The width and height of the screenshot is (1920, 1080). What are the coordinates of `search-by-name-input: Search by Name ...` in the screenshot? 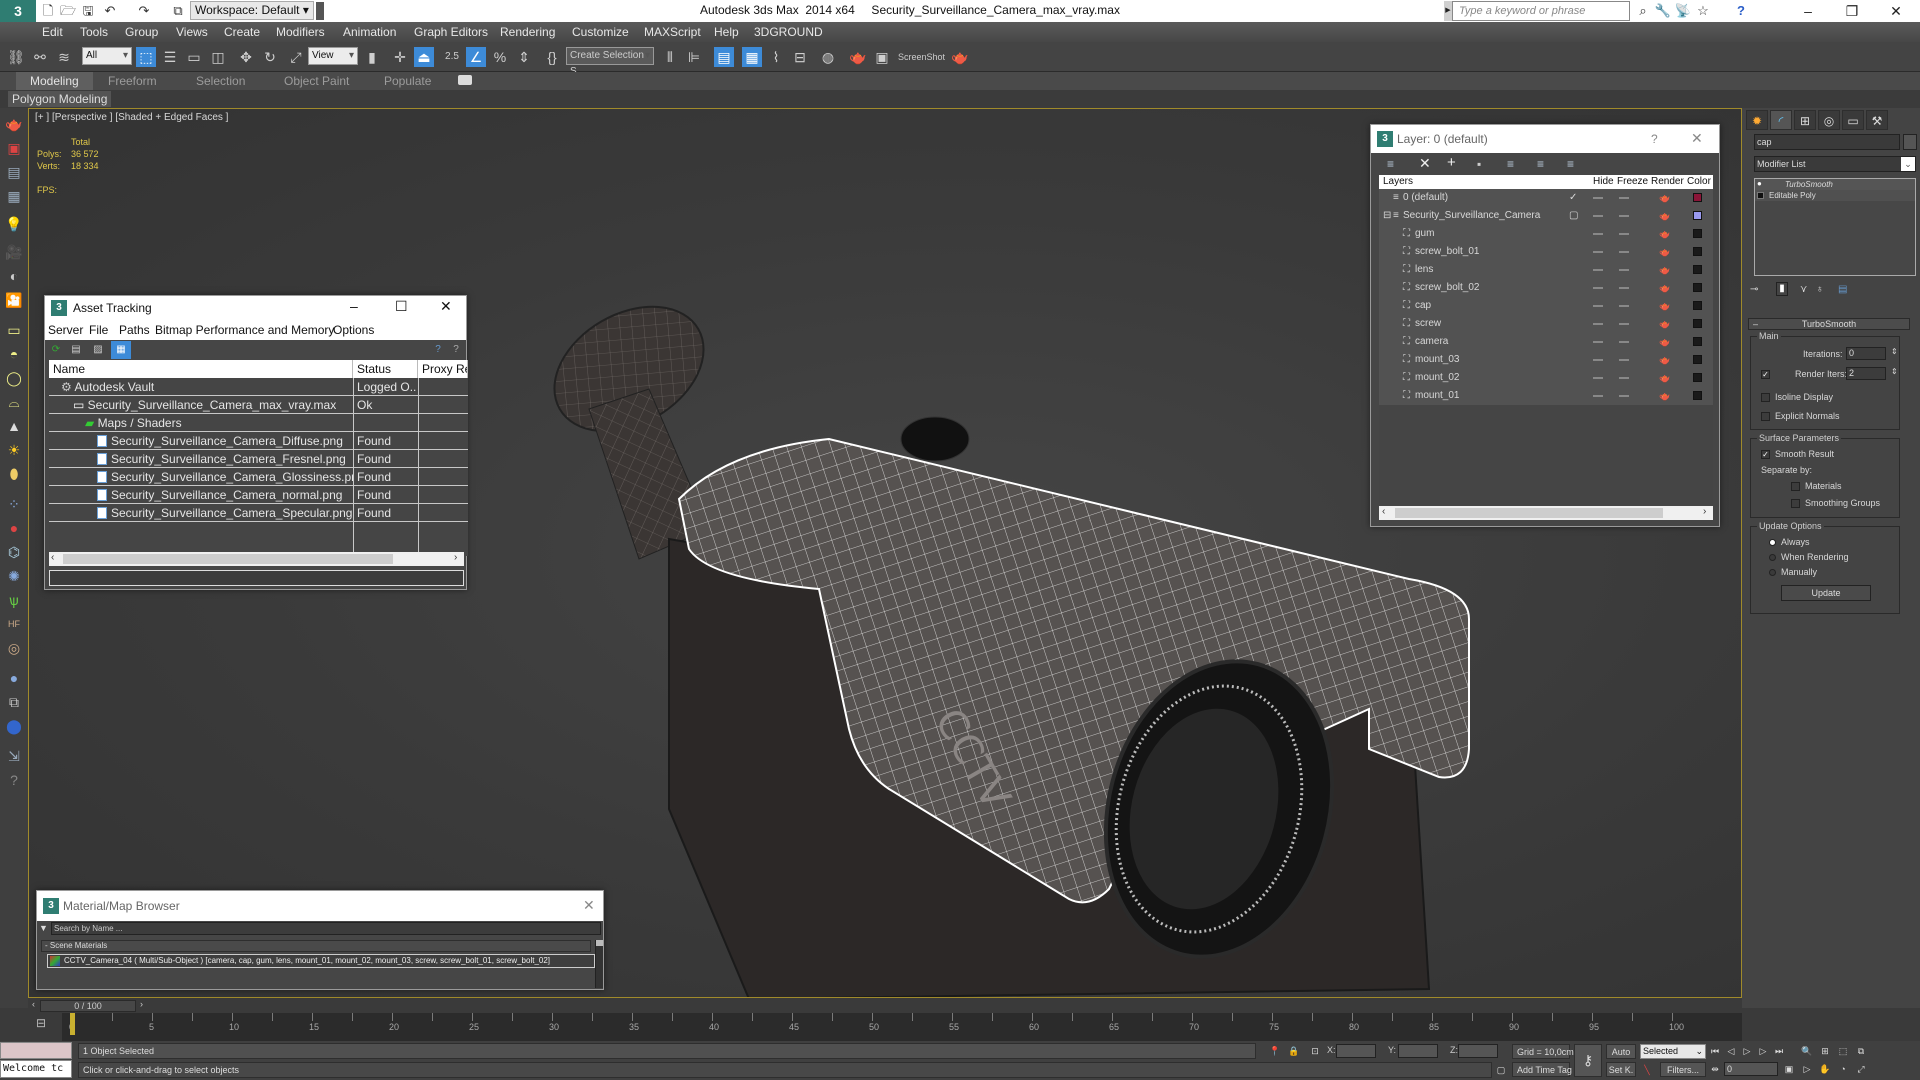 It's located at (326, 928).